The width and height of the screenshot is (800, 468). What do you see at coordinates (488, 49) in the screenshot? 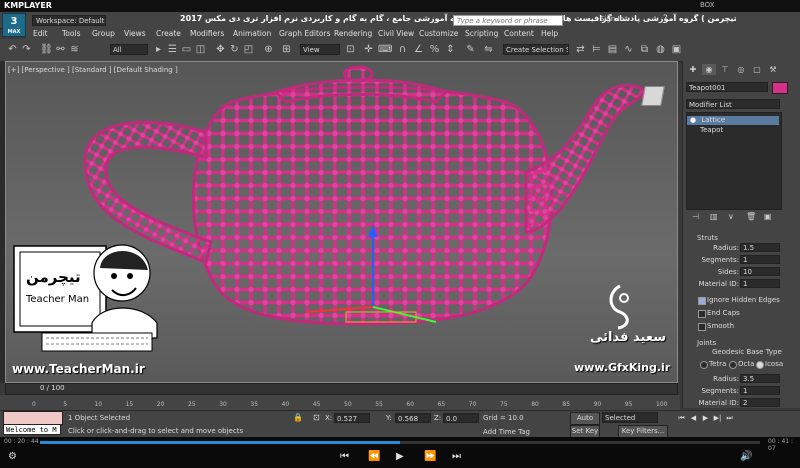
I see `mirror-icon: ⇋` at bounding box center [488, 49].